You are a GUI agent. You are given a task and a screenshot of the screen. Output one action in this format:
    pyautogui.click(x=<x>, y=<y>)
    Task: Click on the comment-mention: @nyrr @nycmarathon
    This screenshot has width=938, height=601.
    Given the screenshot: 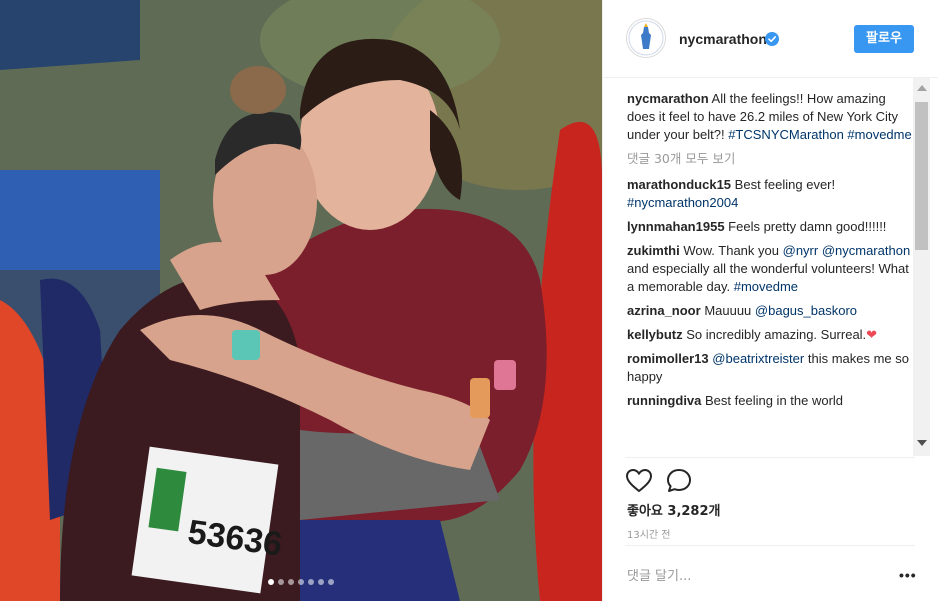 What is the action you would take?
    pyautogui.click(x=847, y=250)
    